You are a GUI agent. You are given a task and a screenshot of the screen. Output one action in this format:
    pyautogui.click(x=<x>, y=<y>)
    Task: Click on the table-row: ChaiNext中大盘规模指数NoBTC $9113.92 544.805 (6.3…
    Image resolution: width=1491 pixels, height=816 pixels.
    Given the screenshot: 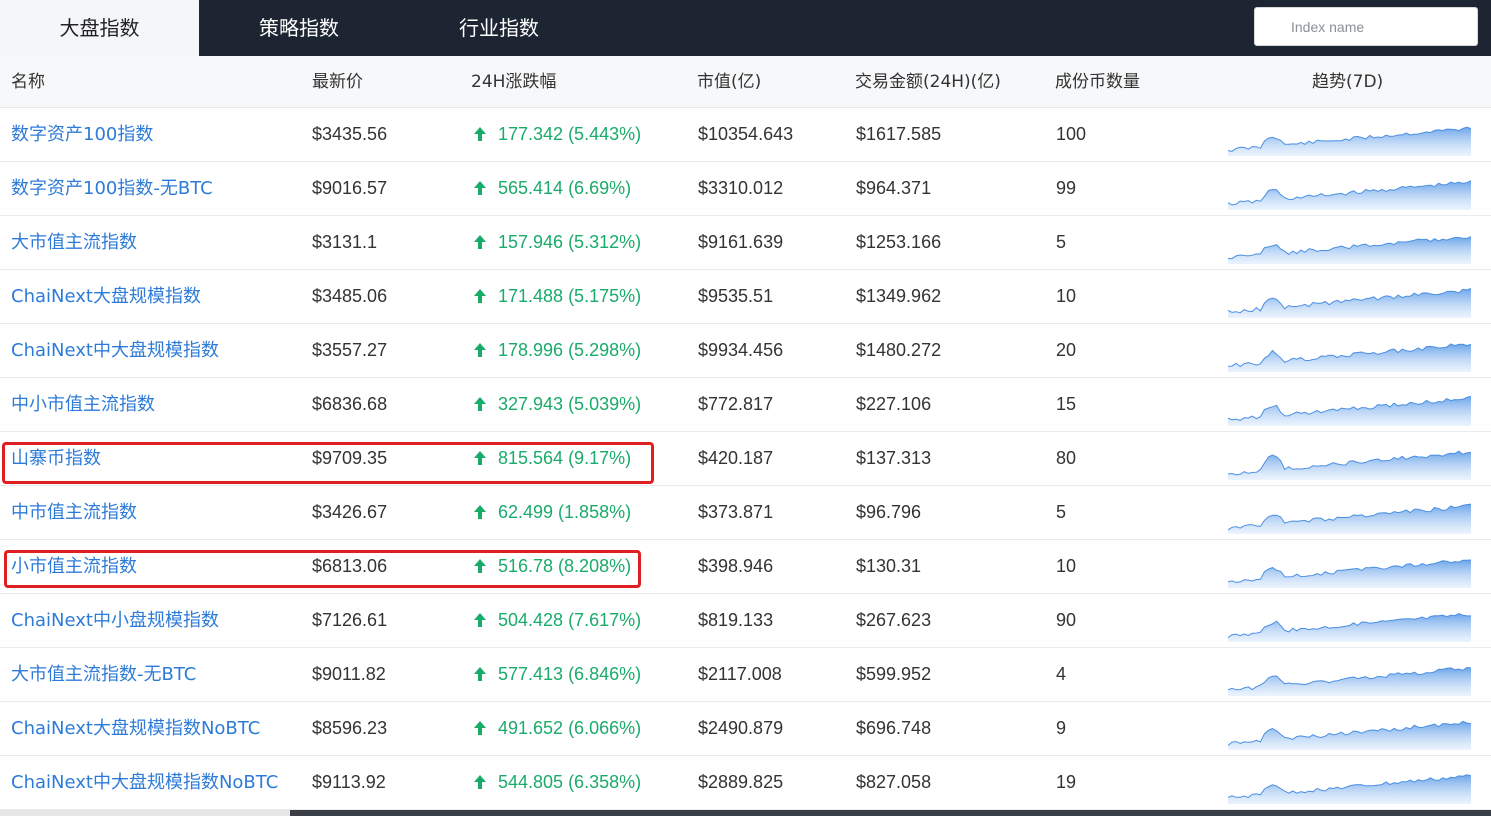 What is the action you would take?
    pyautogui.click(x=745, y=783)
    